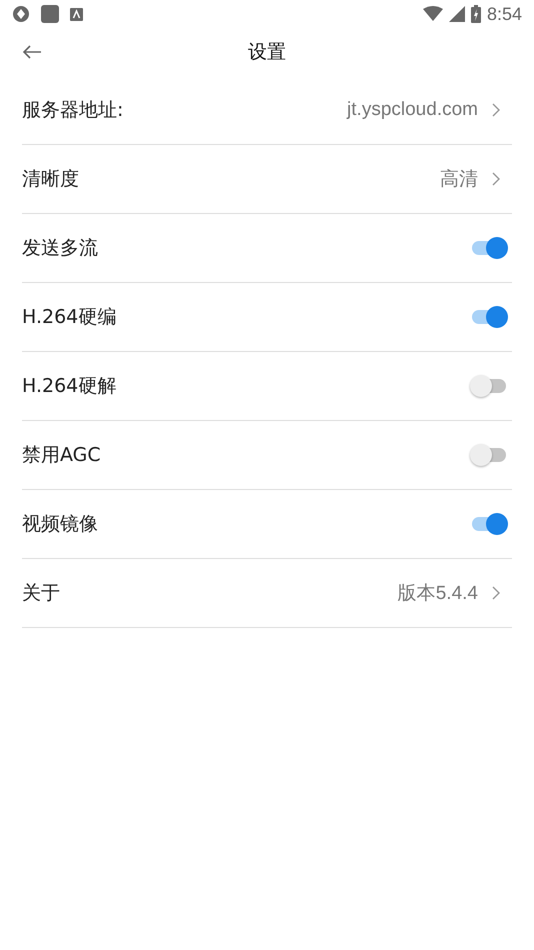  I want to click on page-title: 设置, so click(267, 52).